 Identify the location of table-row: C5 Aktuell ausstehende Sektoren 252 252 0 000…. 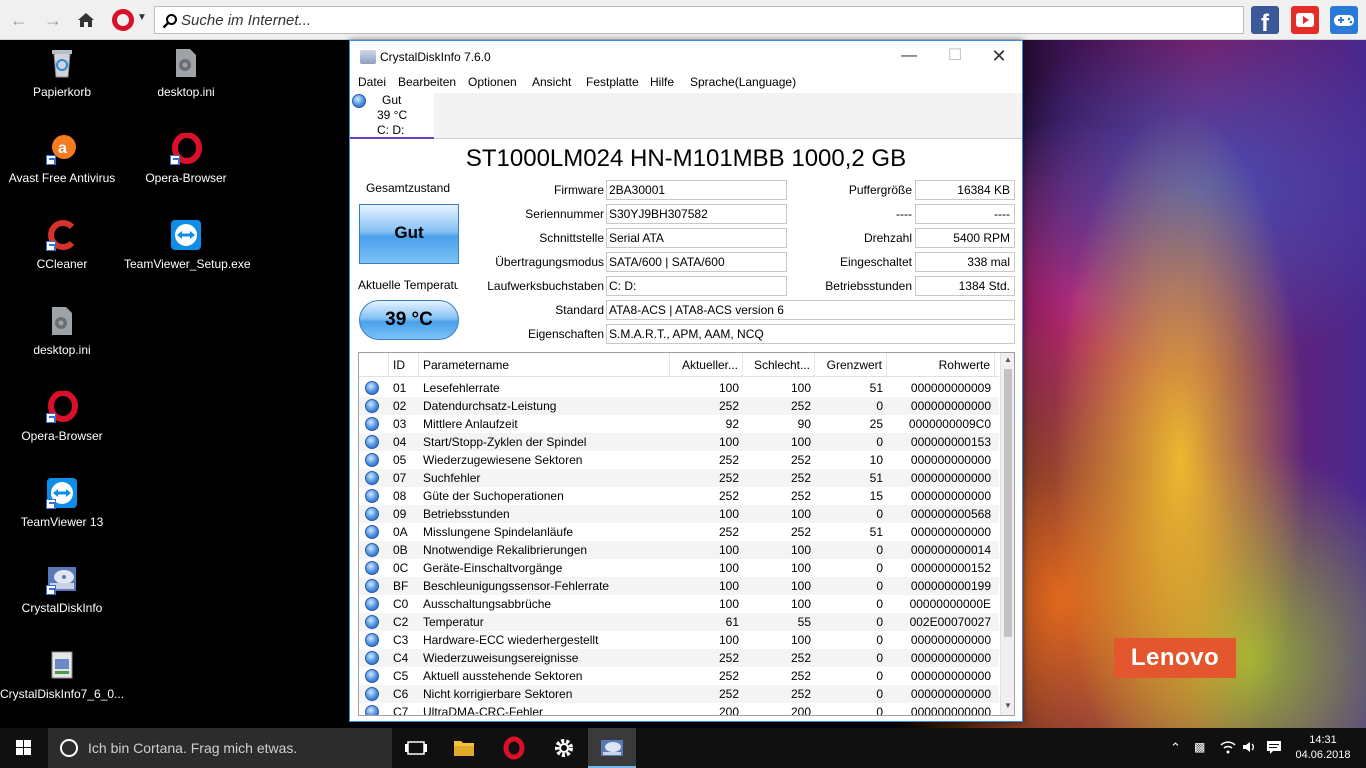
(679, 676).